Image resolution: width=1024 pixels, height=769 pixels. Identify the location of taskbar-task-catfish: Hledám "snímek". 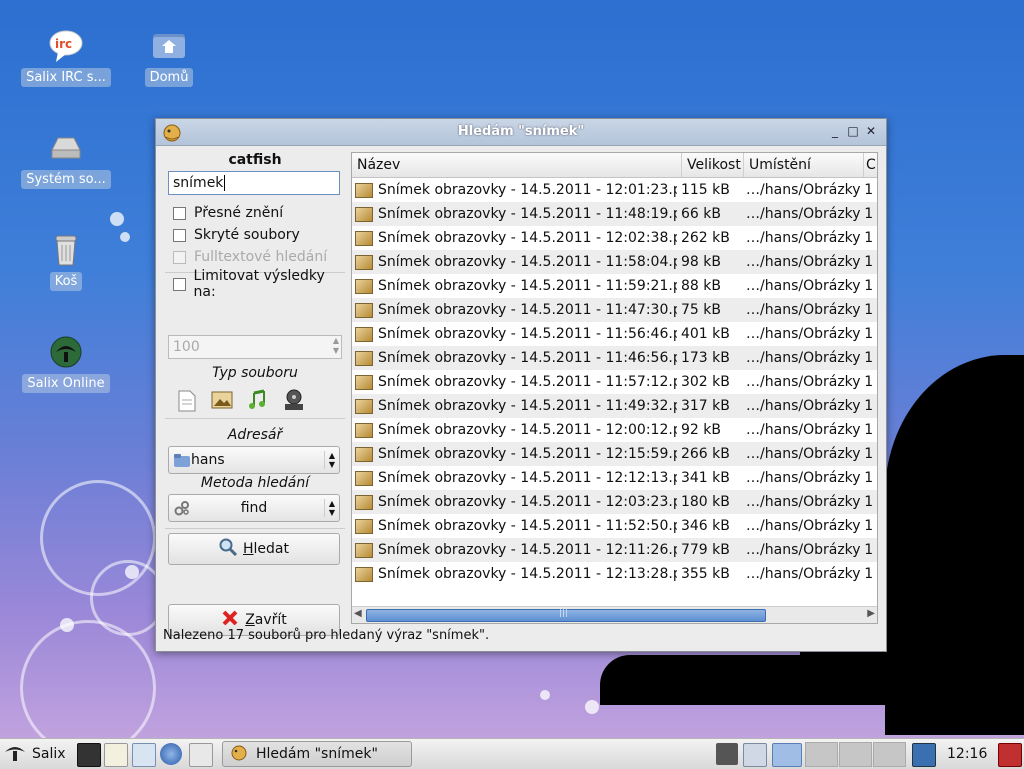
(317, 754).